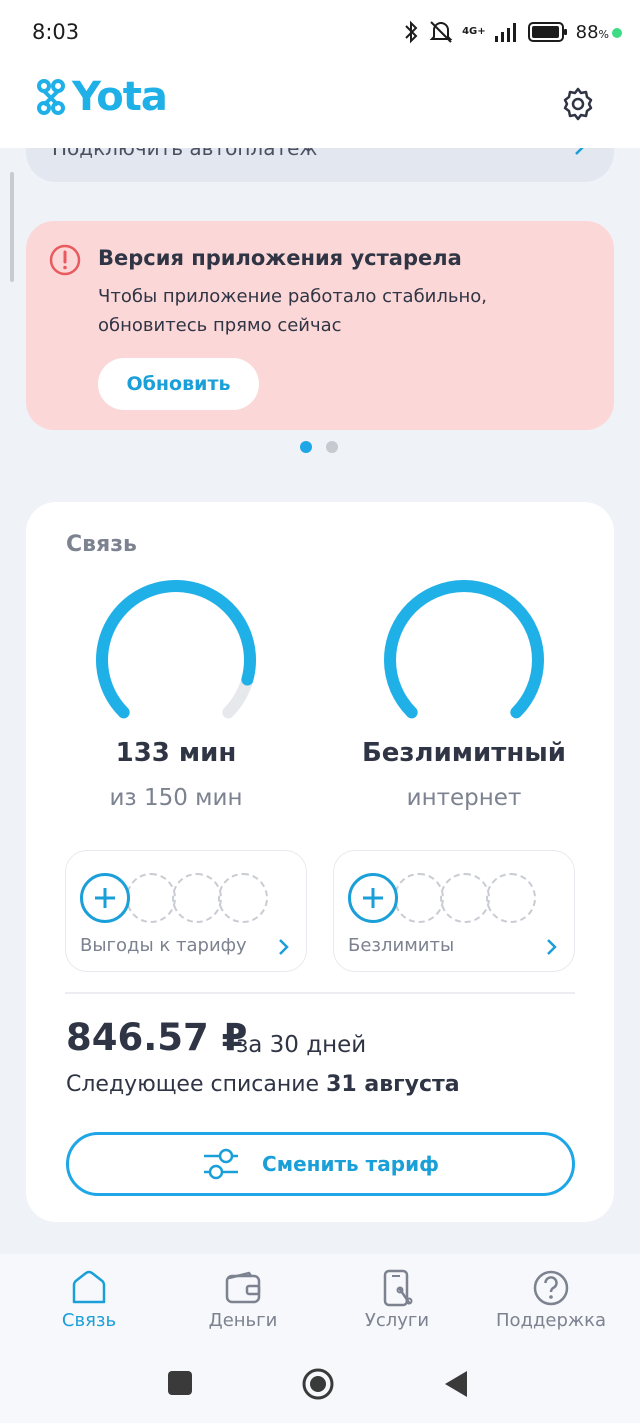  I want to click on system-nav-bar, so click(320, 1387).